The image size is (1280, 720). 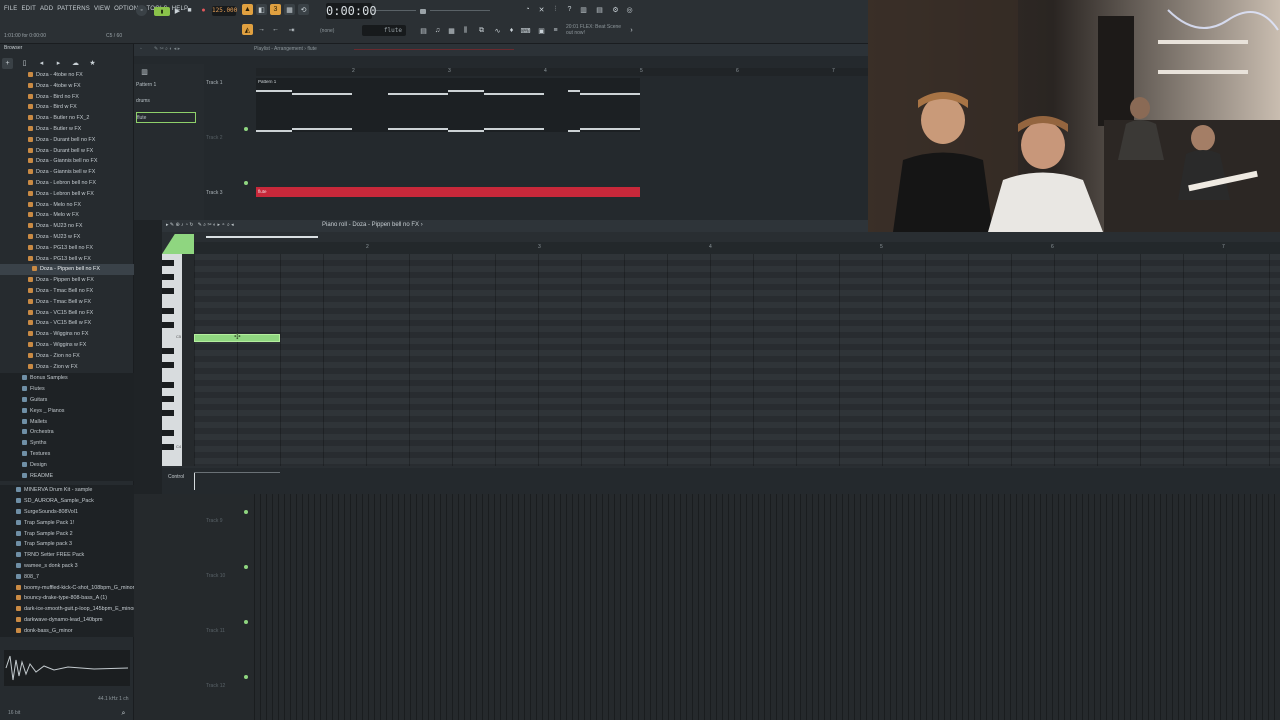 What do you see at coordinates (46, 9) in the screenshot?
I see `menu-add: ADD` at bounding box center [46, 9].